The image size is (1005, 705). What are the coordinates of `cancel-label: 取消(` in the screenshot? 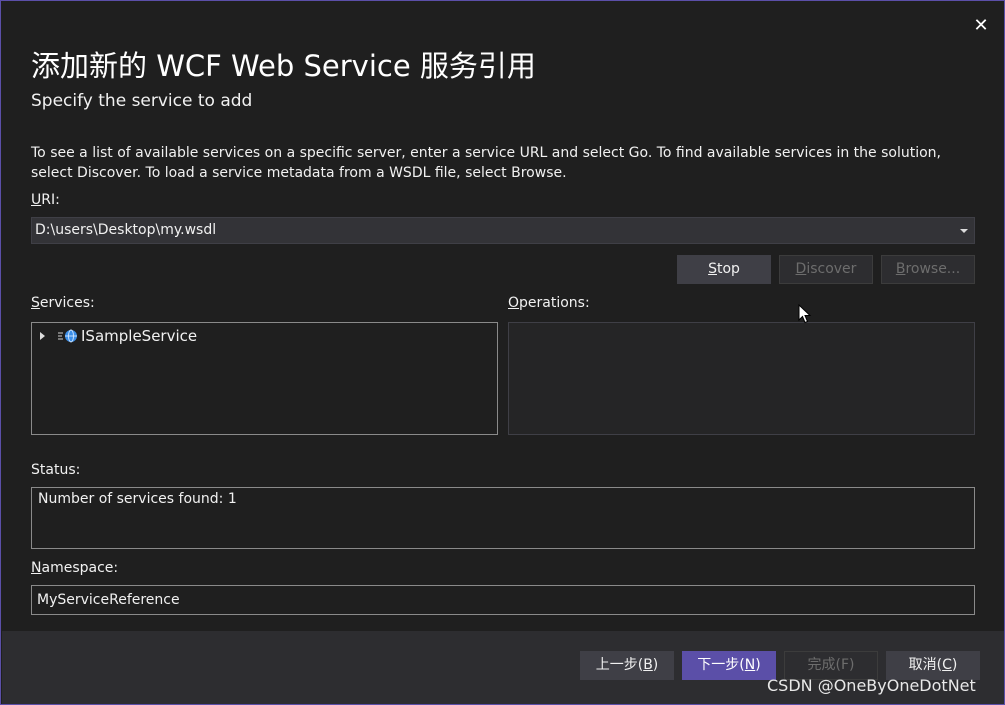 It's located at (925, 665).